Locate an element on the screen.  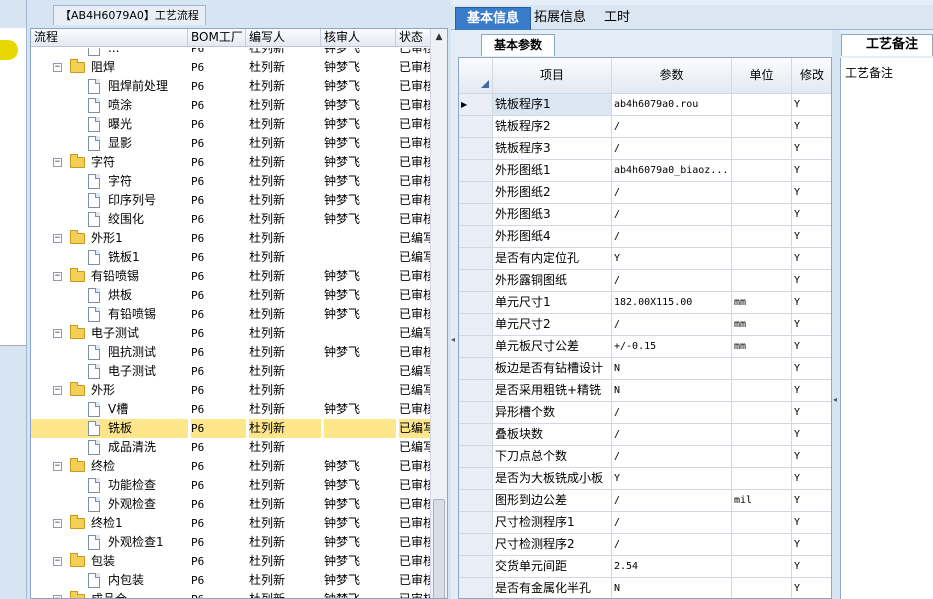
tree-row: 外观检查 P6 杜列新 钟梦飞 已审核 is located at coordinates (231, 504).